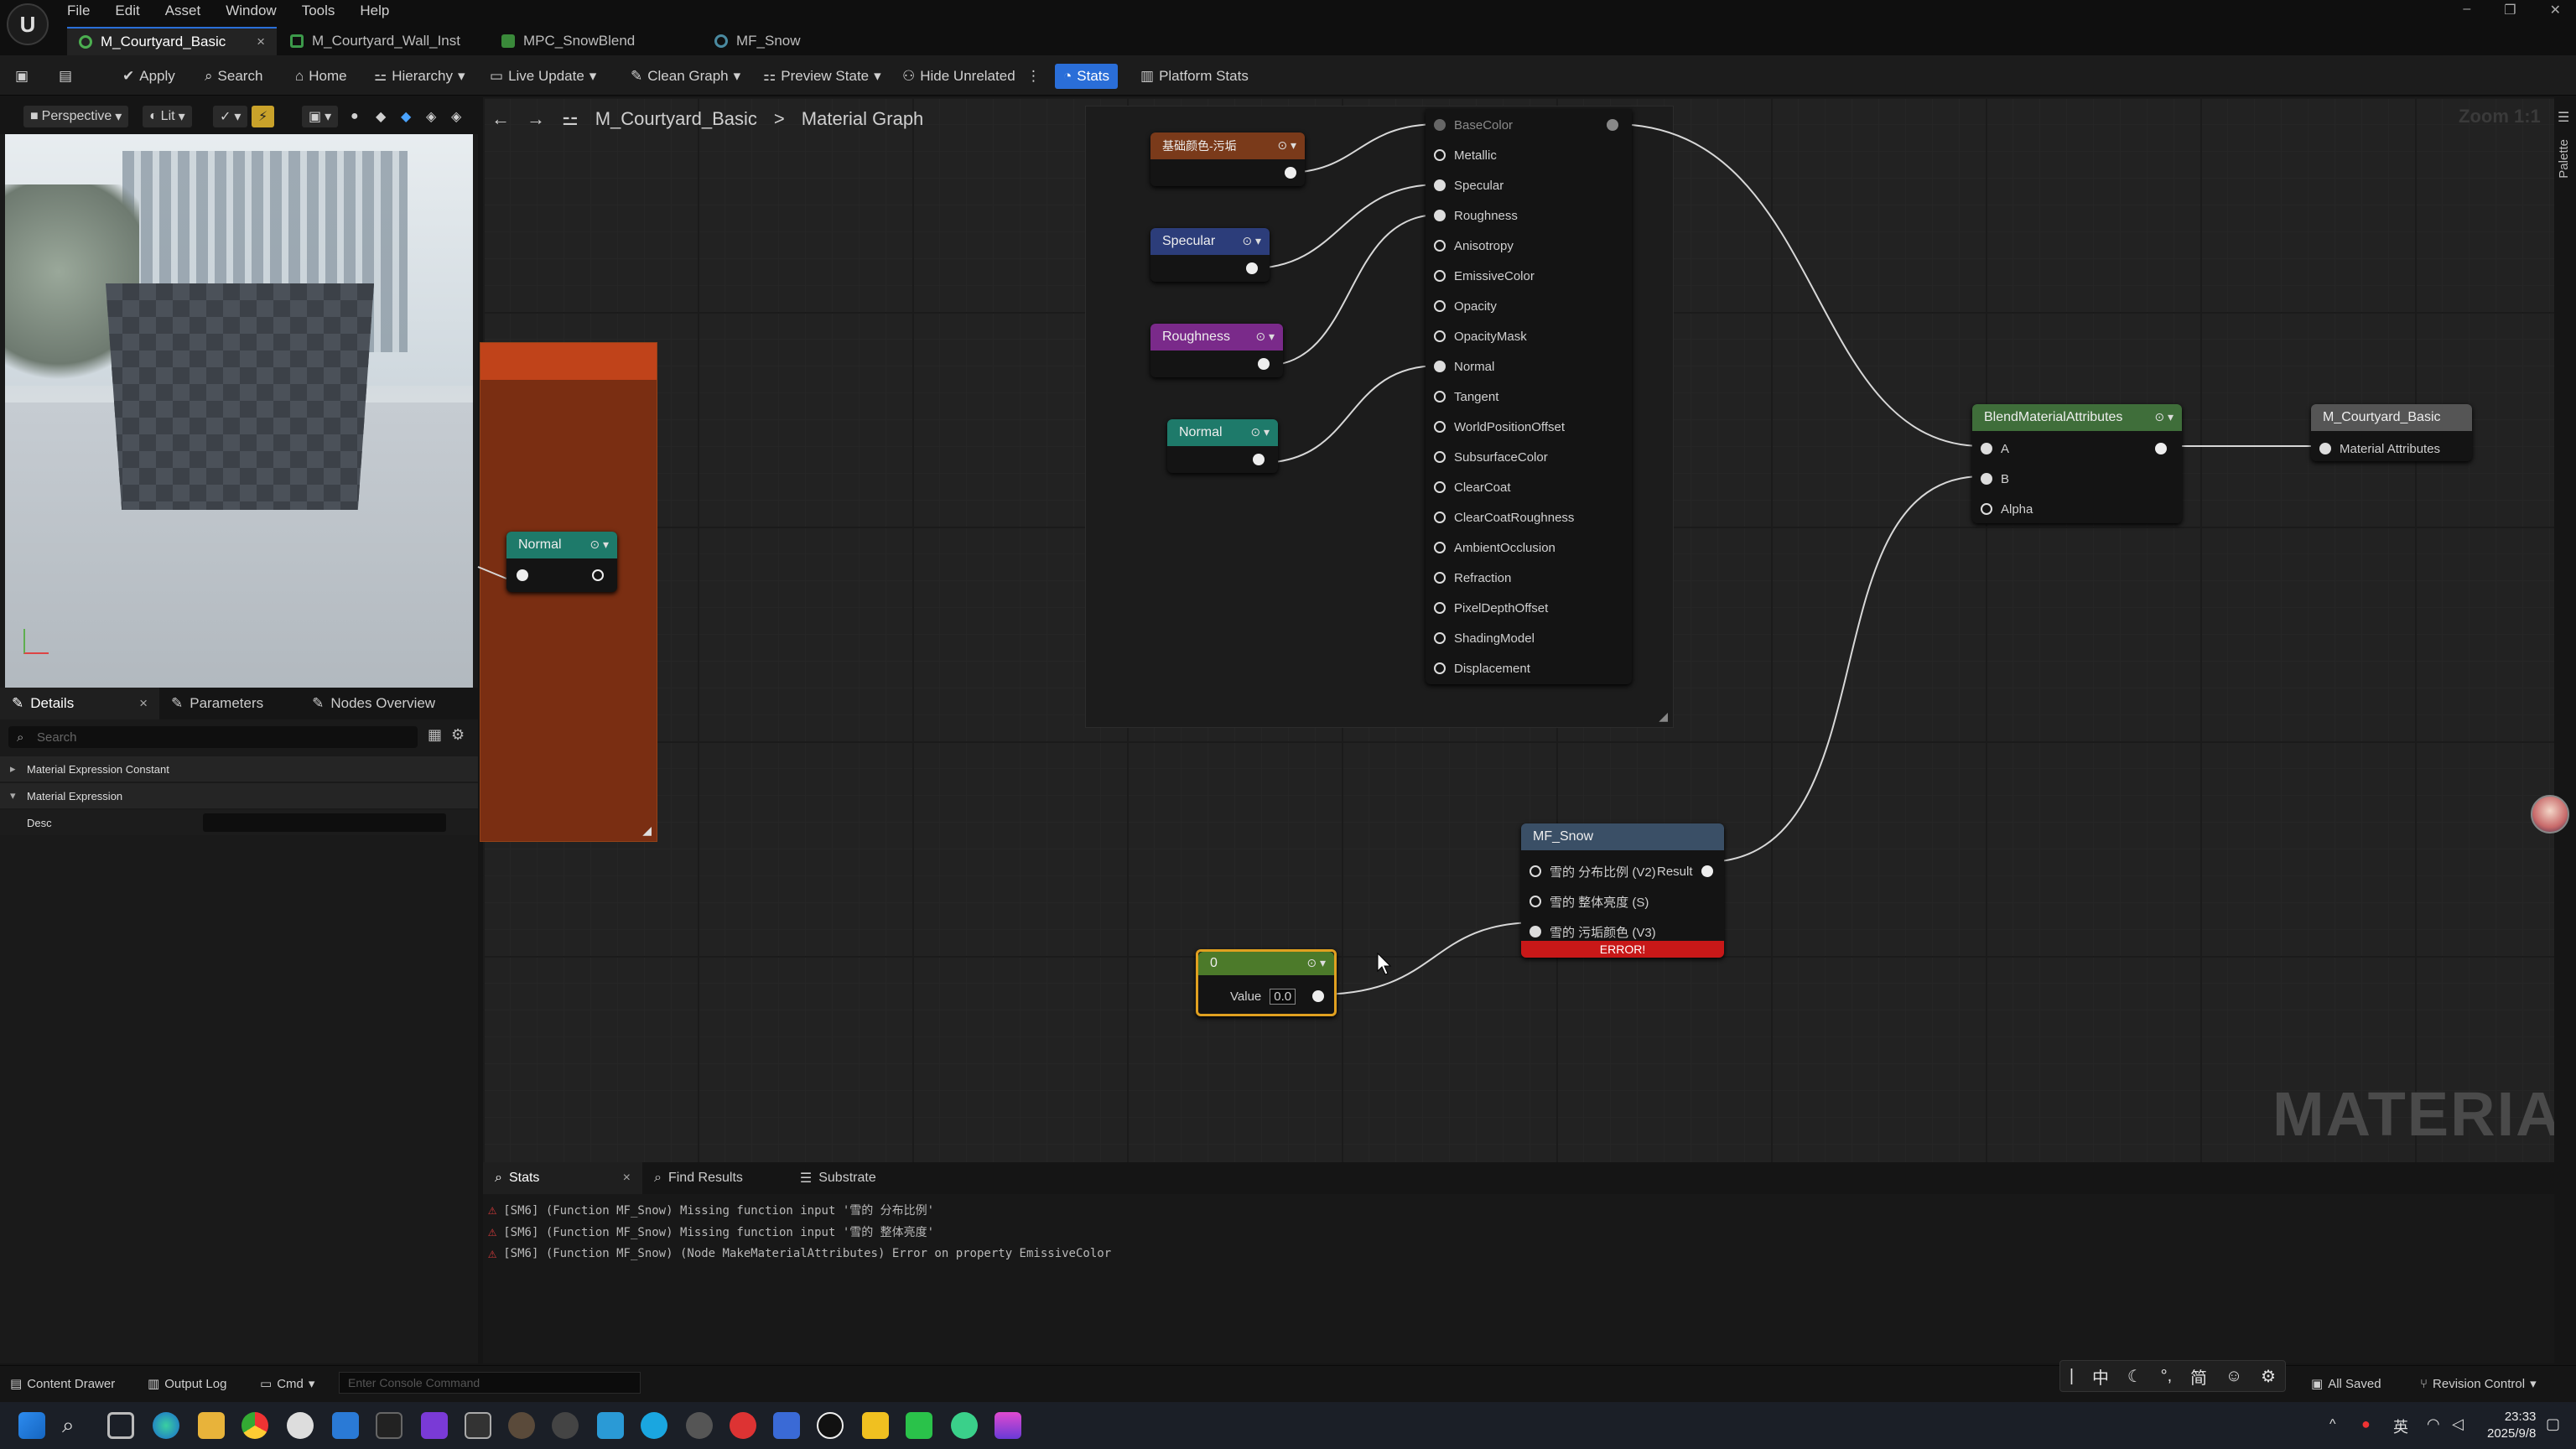 The width and height of the screenshot is (2576, 1449). Describe the element at coordinates (2233, 1376) in the screenshot. I see `emoji-icon: ☺` at that location.